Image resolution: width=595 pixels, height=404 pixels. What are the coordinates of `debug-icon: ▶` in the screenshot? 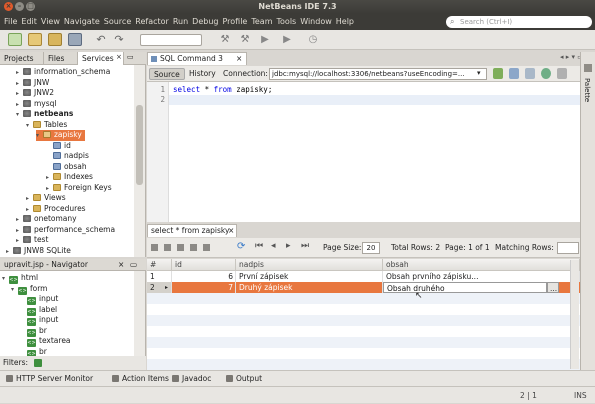 It's located at (287, 39).